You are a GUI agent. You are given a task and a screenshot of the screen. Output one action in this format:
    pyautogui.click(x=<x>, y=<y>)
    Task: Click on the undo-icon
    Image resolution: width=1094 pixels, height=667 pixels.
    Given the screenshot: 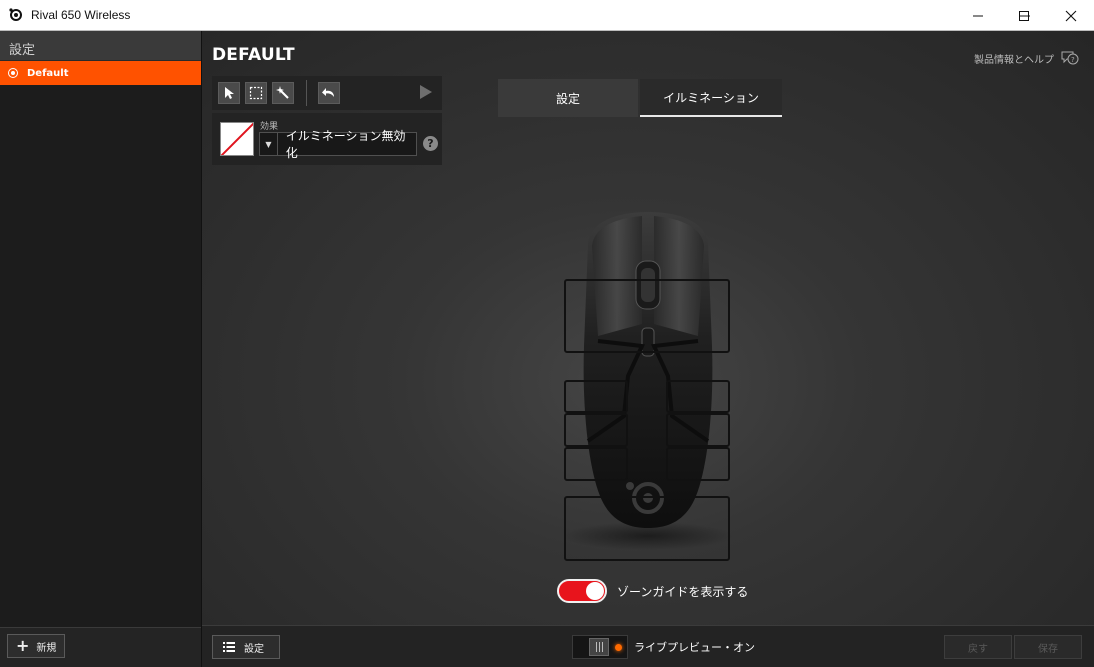 What is the action you would take?
    pyautogui.click(x=328, y=92)
    